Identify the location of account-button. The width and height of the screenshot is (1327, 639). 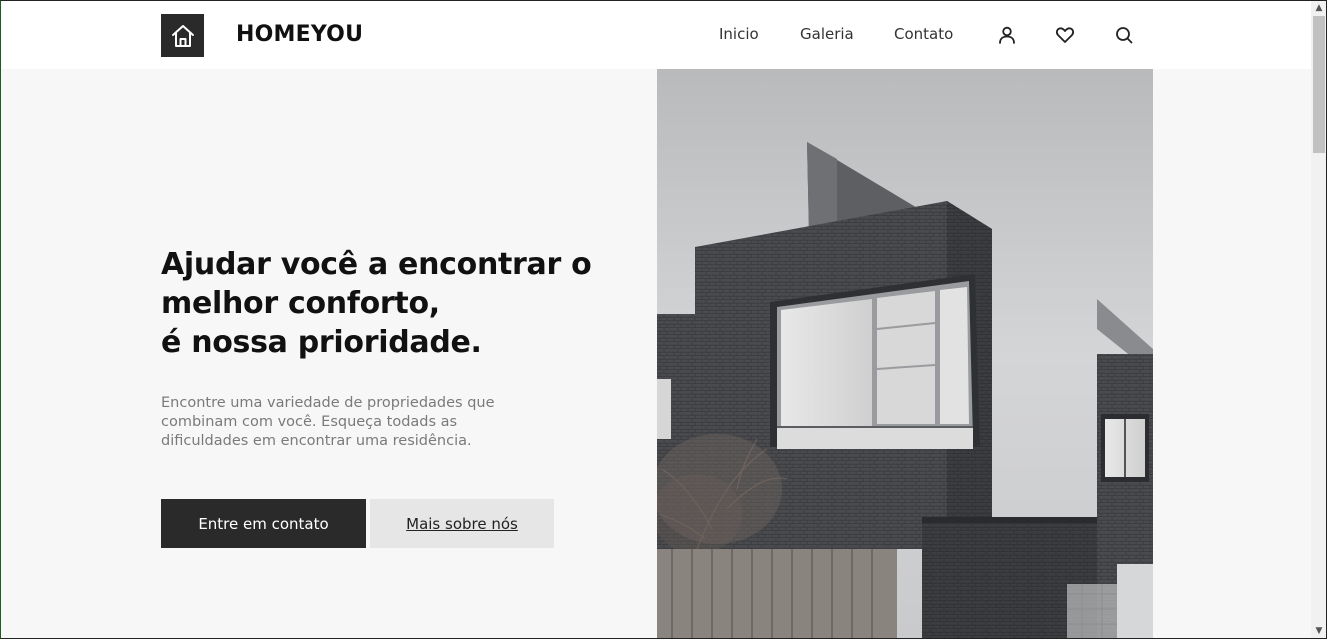
(1007, 35).